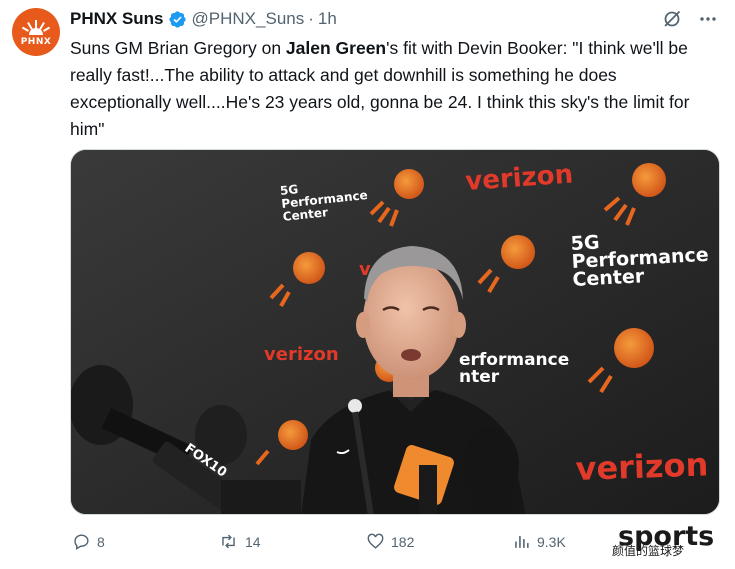 This screenshot has height=569, width=735. What do you see at coordinates (672, 19) in the screenshot?
I see `grok-icon` at bounding box center [672, 19].